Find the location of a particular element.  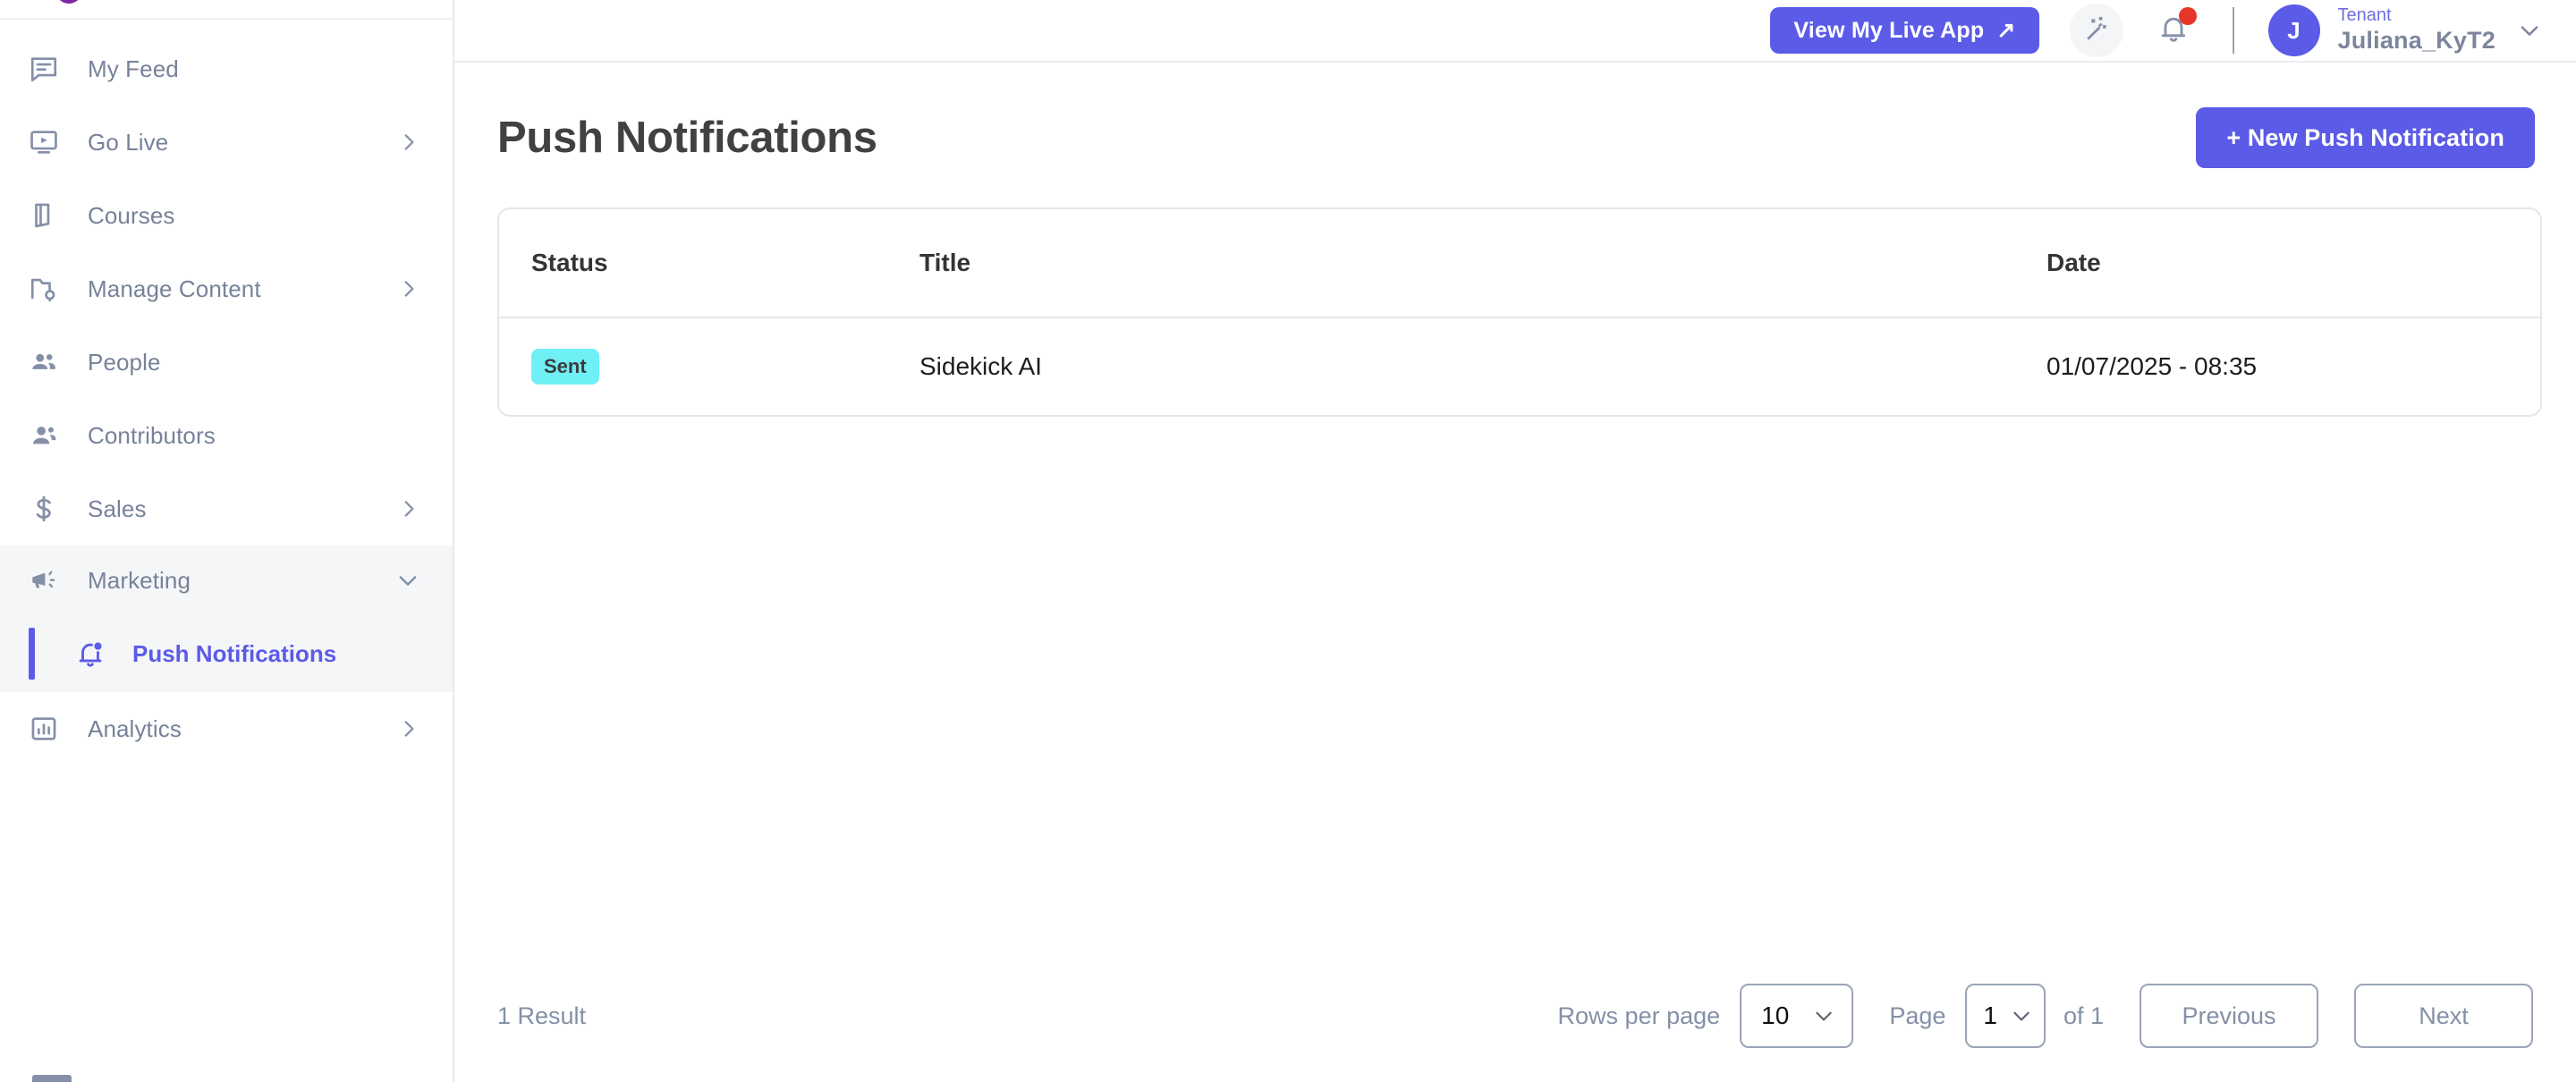

previous-page-button: Previous is located at coordinates (2229, 1016).